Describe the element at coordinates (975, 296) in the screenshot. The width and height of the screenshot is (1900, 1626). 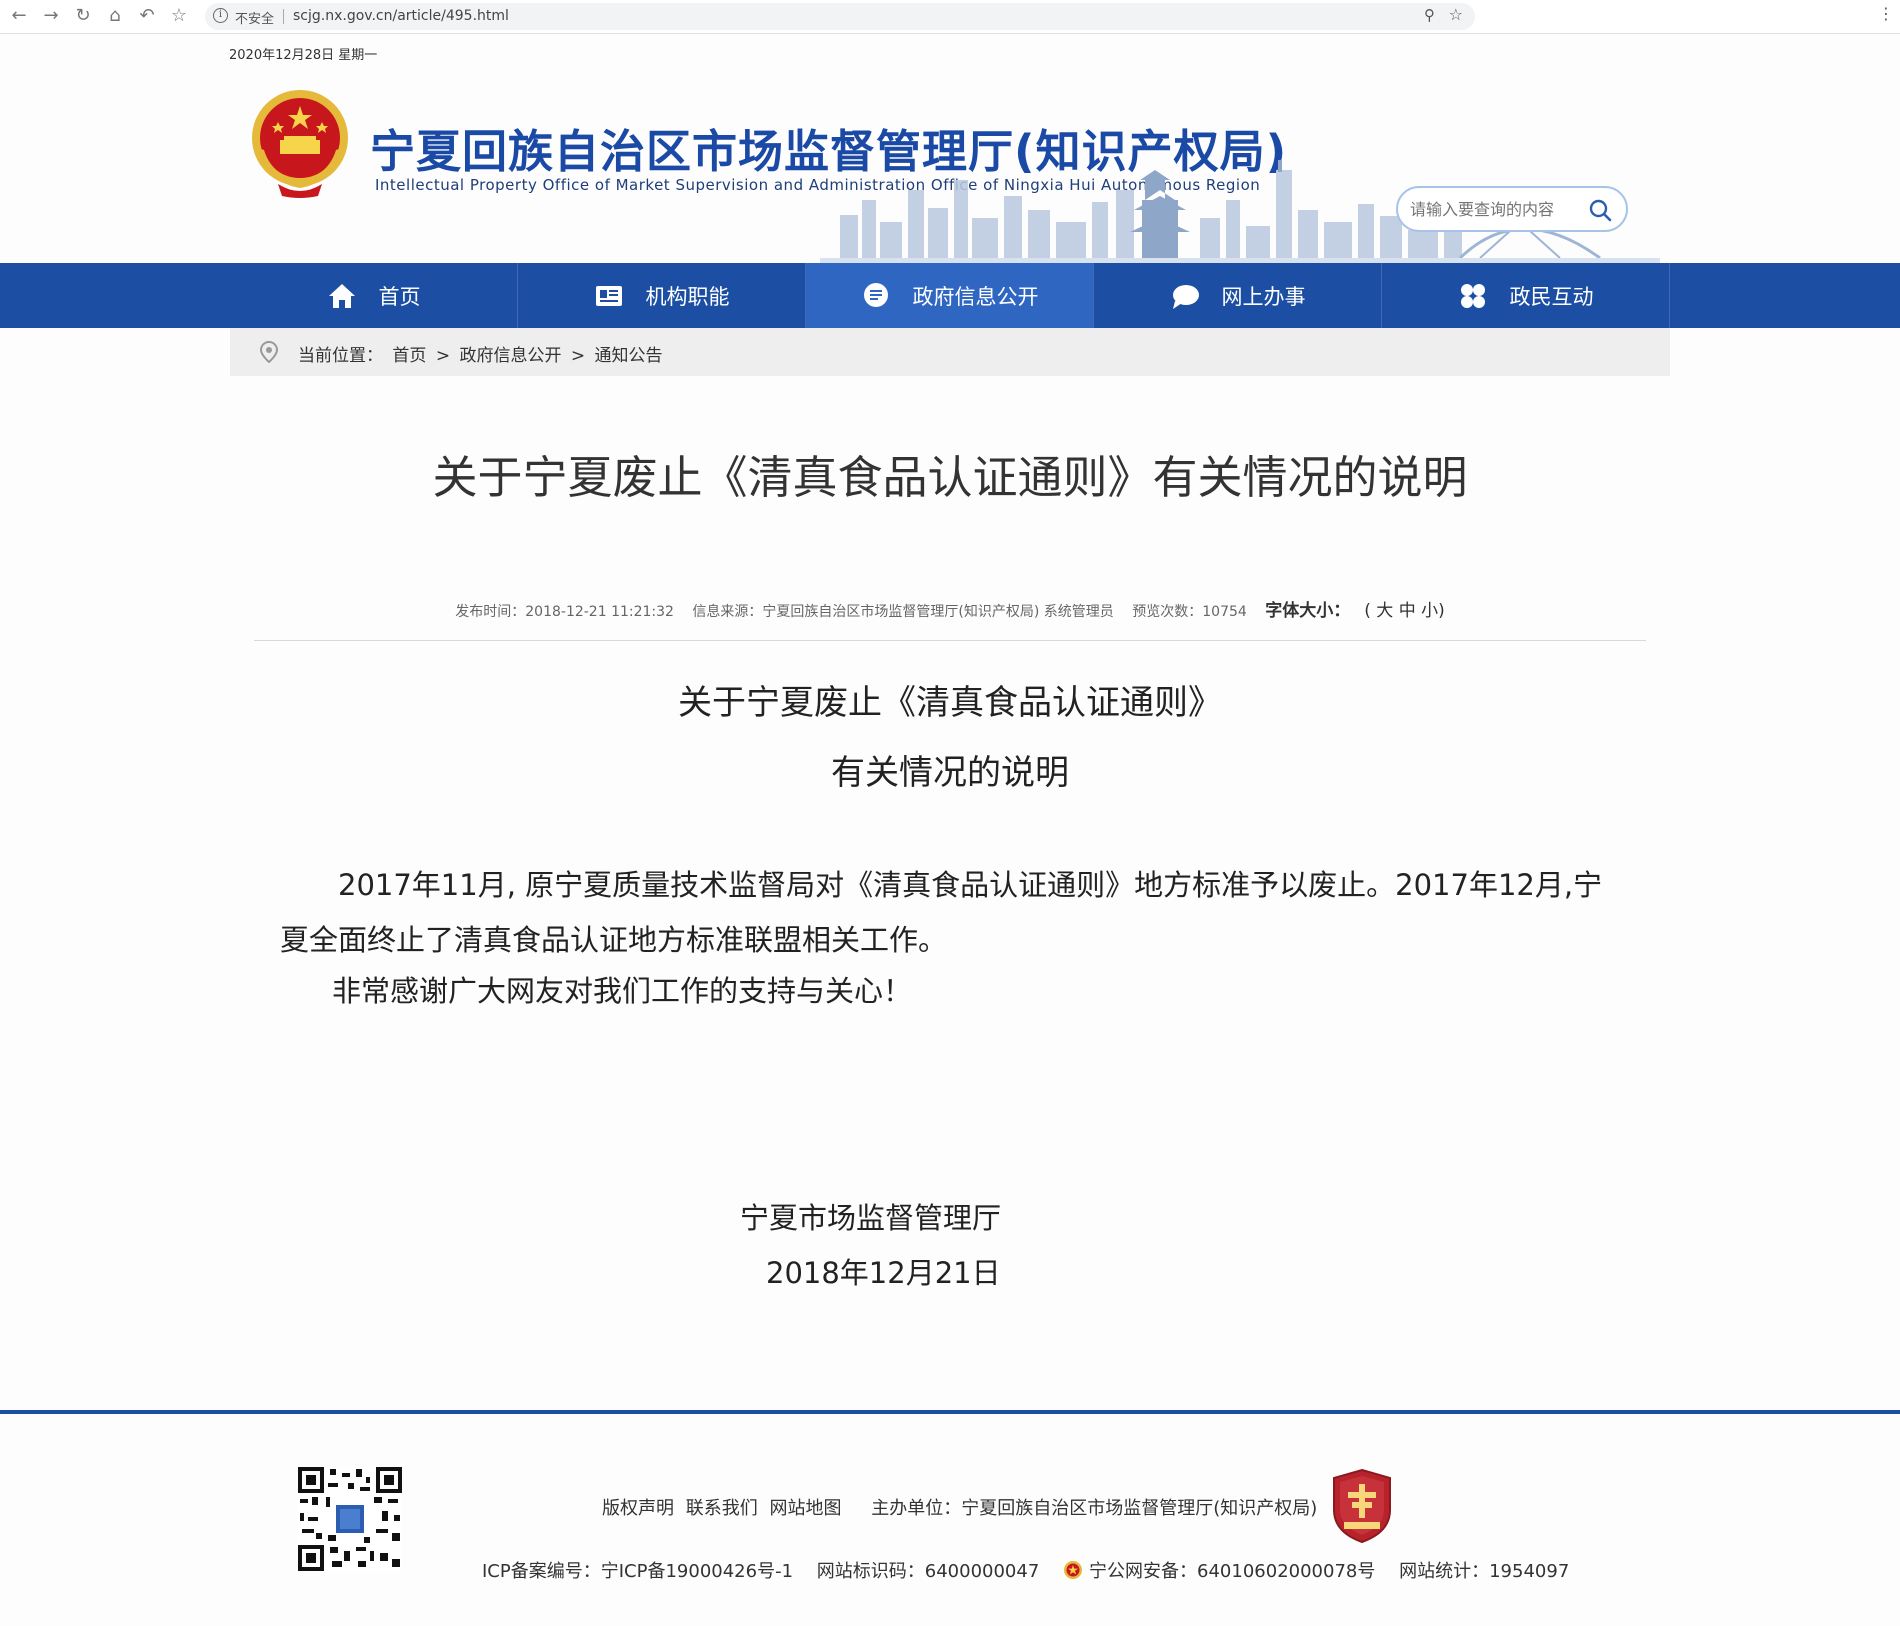
I see `nav-label: 政府信息公开` at that location.